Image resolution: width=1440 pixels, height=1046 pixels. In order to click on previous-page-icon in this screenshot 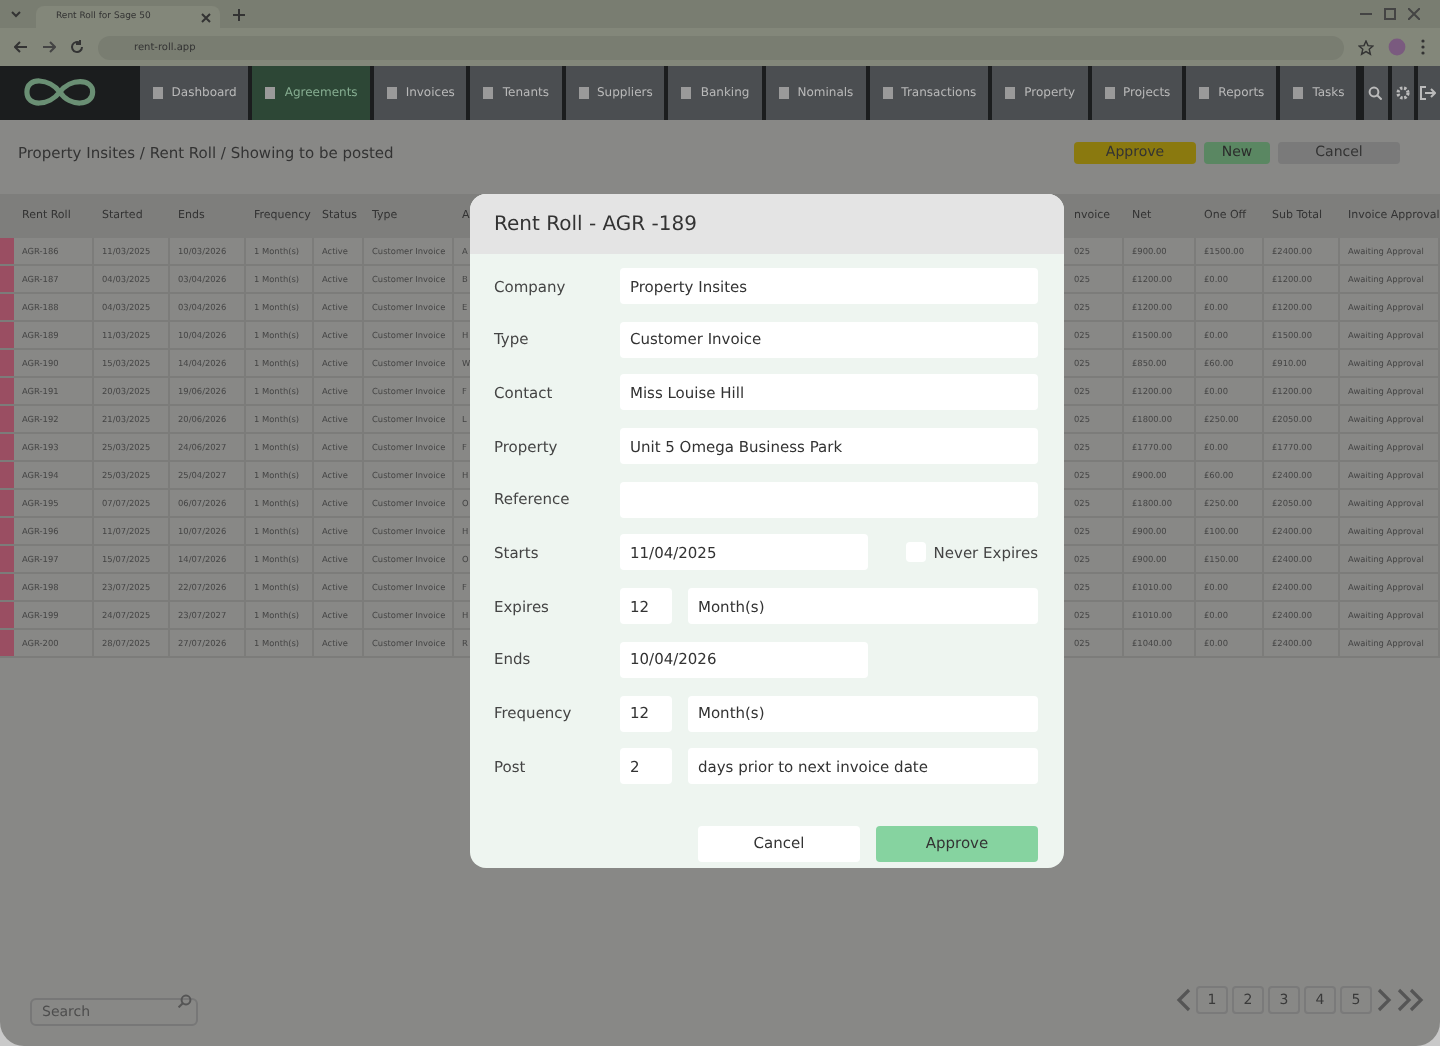, I will do `click(1184, 1000)`.